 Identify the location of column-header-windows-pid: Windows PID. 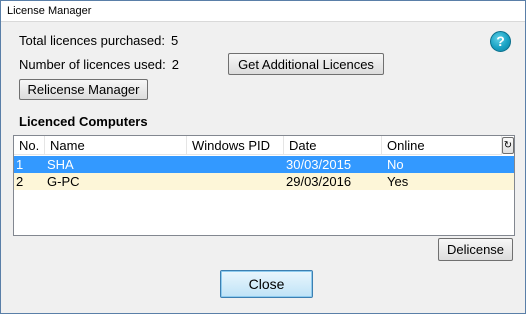
(235, 145).